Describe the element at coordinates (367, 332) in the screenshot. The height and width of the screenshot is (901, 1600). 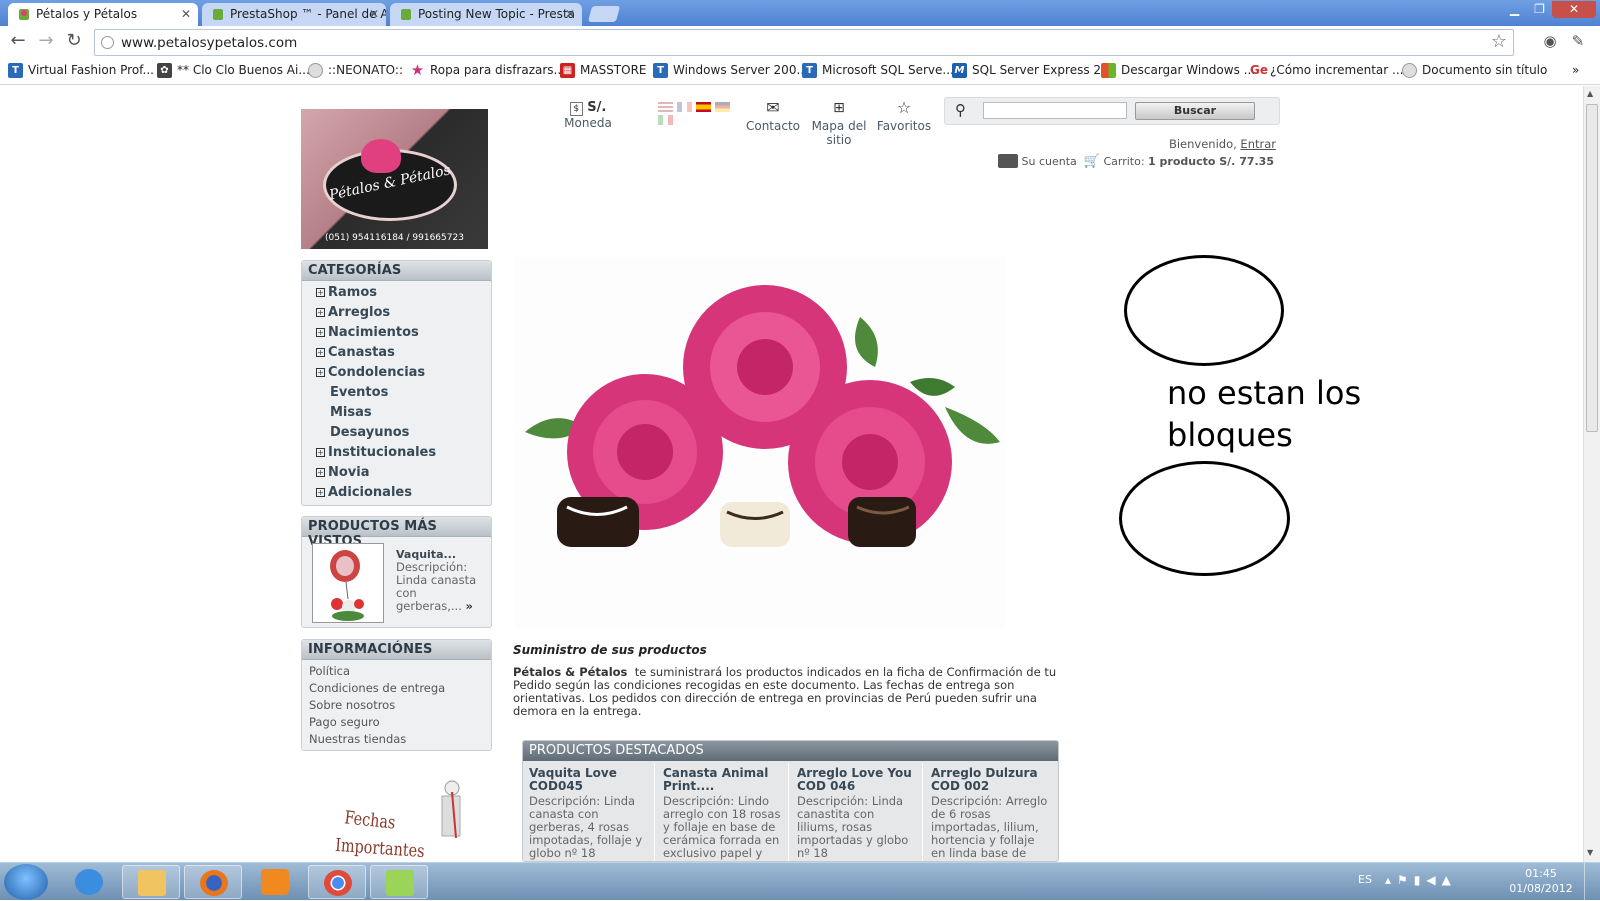
I see `category-nacimientos: + Nacimientos` at that location.